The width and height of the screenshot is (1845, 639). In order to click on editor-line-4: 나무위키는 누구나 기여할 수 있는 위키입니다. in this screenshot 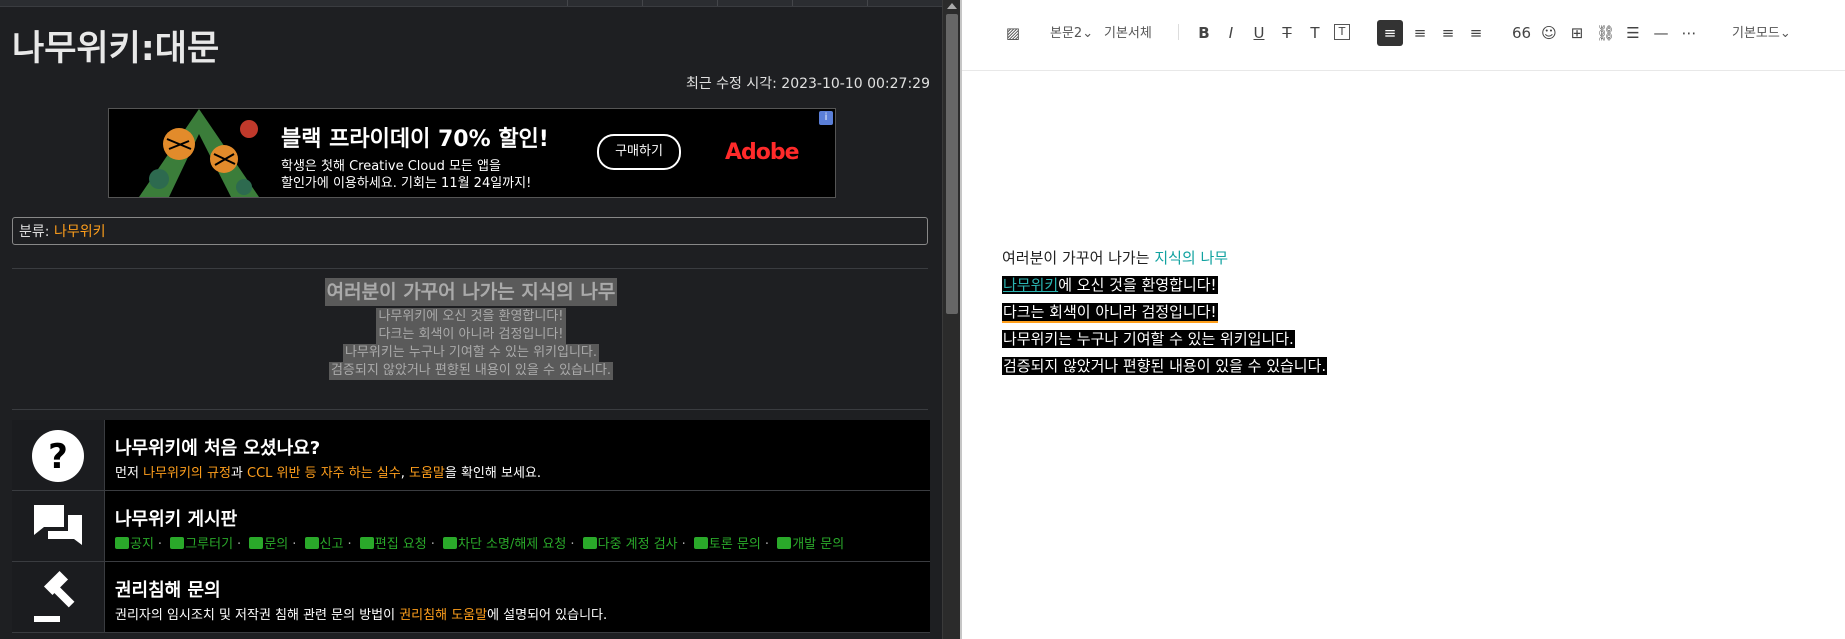, I will do `click(1148, 339)`.